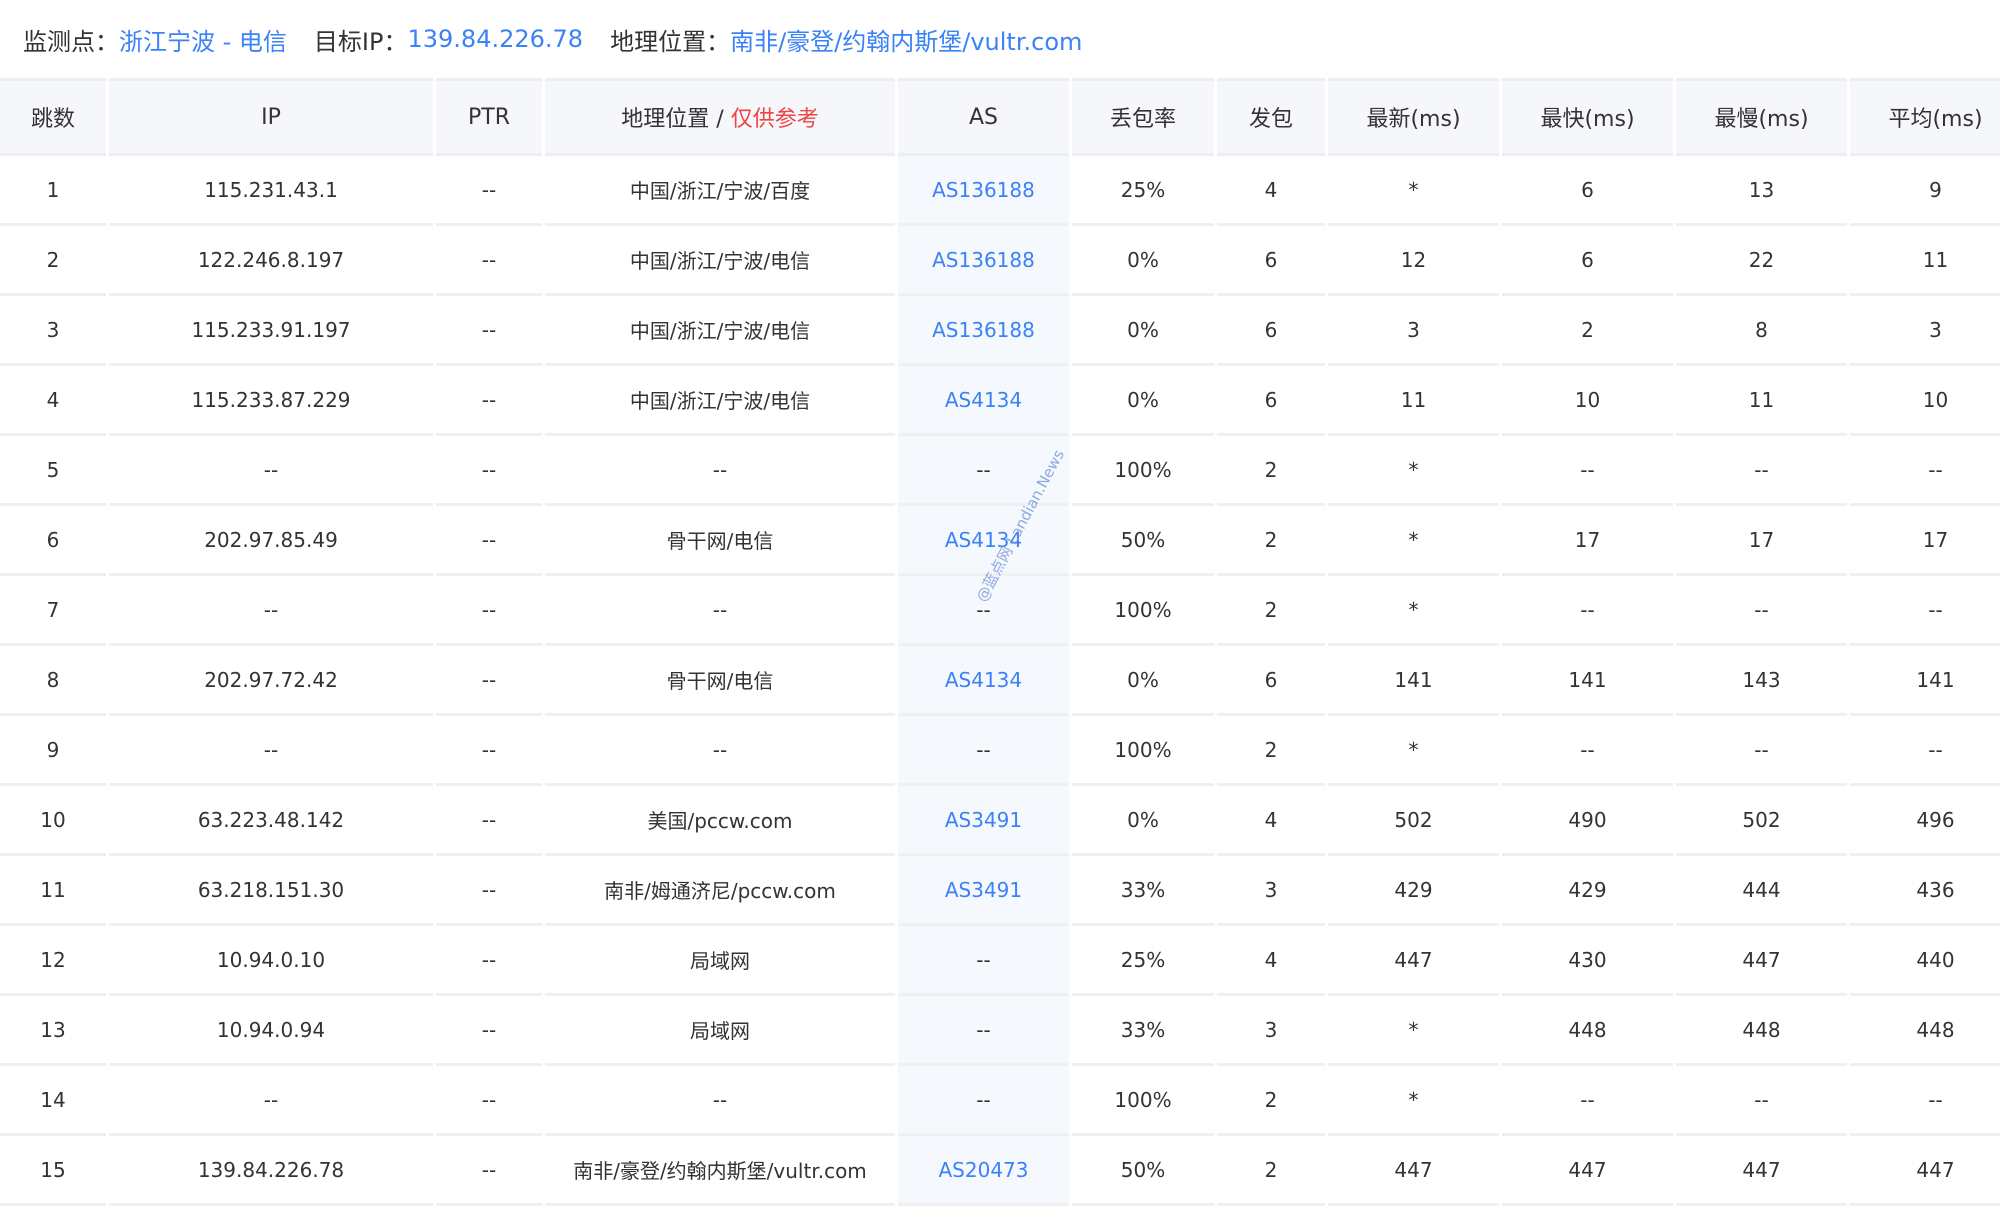  I want to click on col-sent: 发包, so click(1271, 117).